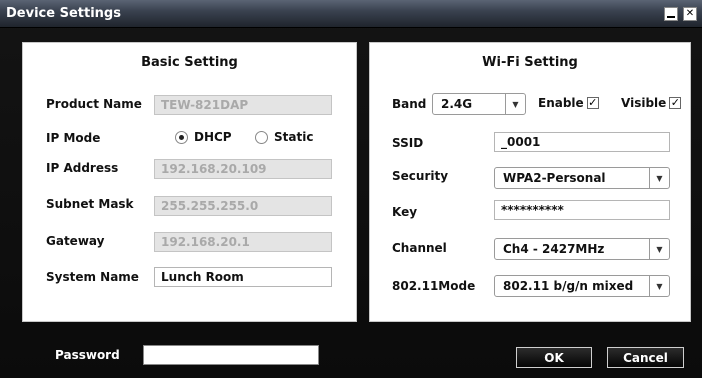 Image resolution: width=702 pixels, height=378 pixels. I want to click on band-label: Band, so click(409, 104).